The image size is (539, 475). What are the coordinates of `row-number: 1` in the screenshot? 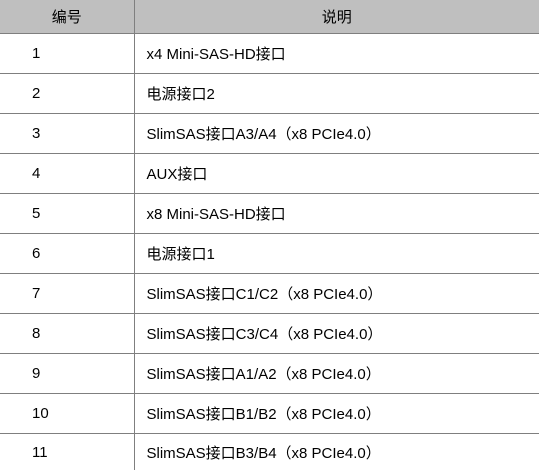 It's located at (67, 53).